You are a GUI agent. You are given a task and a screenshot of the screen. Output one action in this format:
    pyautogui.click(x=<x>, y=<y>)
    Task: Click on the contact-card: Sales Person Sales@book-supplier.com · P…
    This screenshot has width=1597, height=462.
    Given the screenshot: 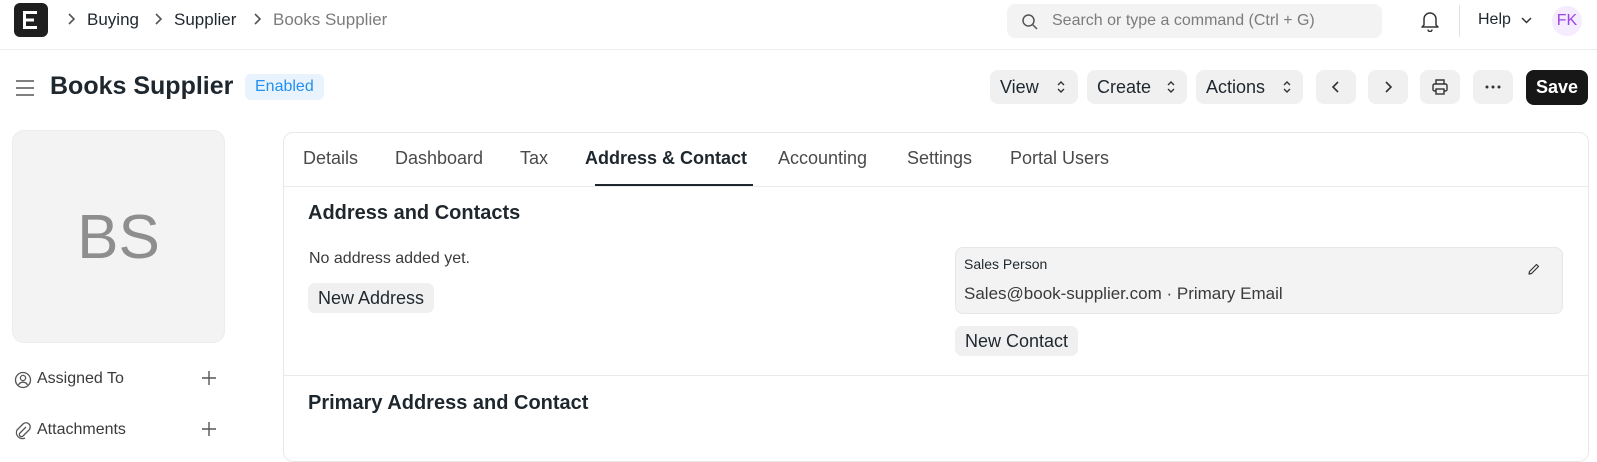 What is the action you would take?
    pyautogui.click(x=1259, y=280)
    